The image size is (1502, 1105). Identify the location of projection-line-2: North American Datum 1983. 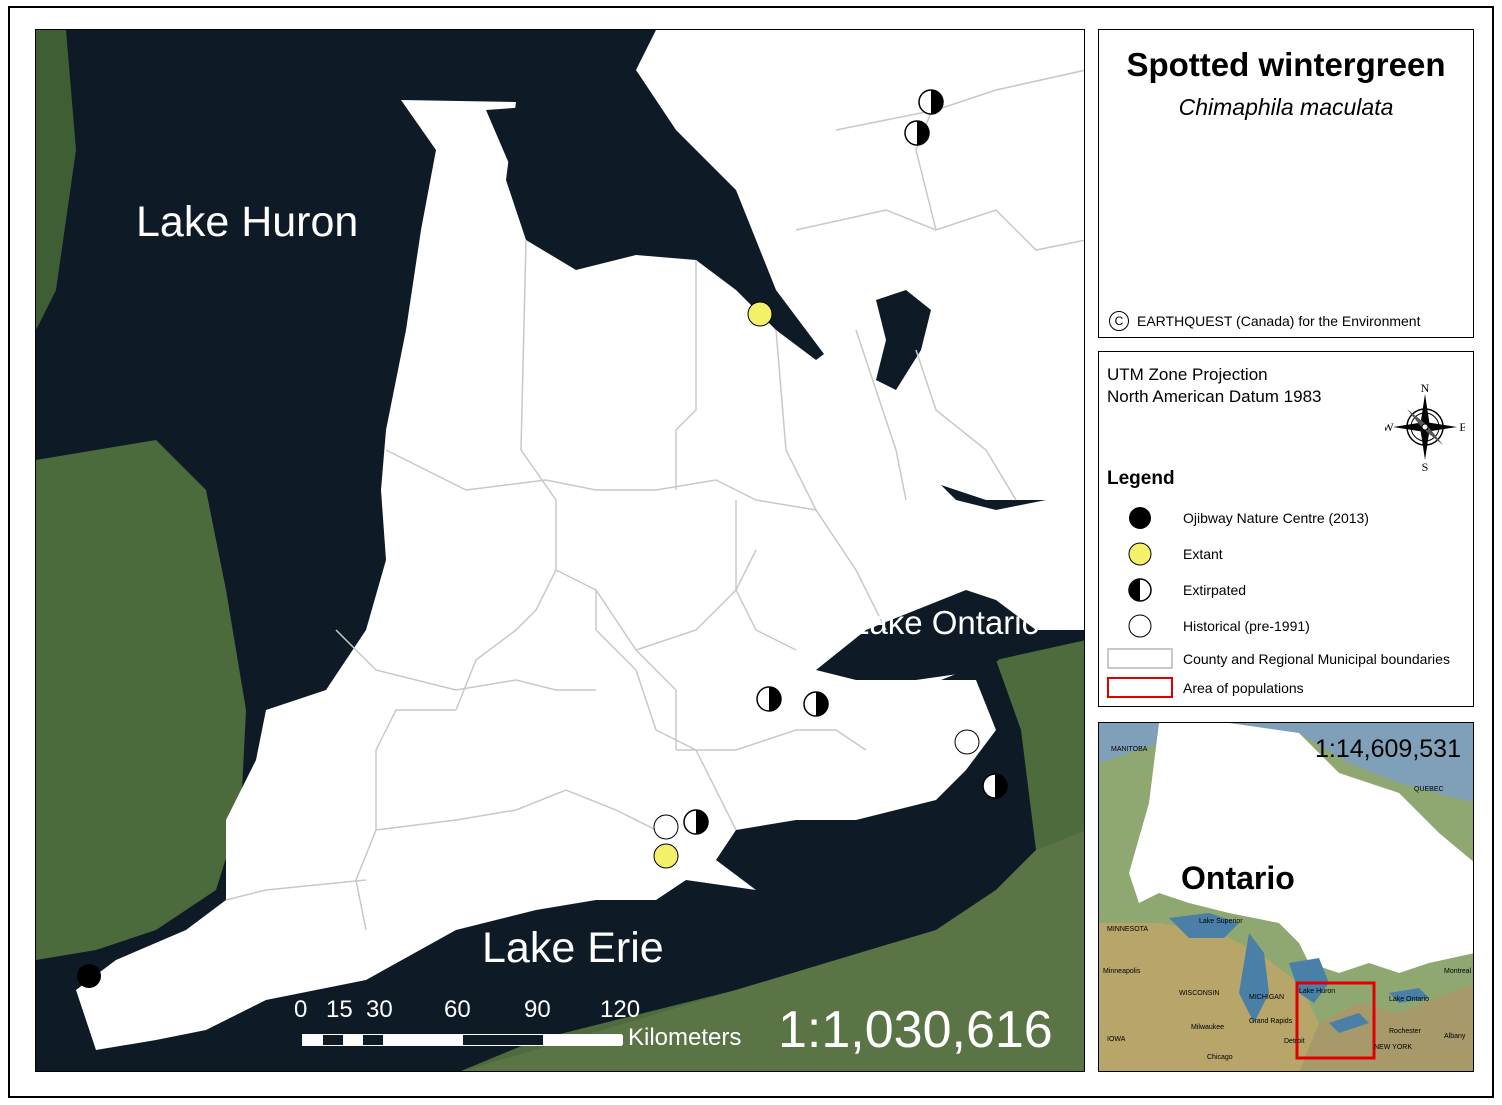
(1214, 396).